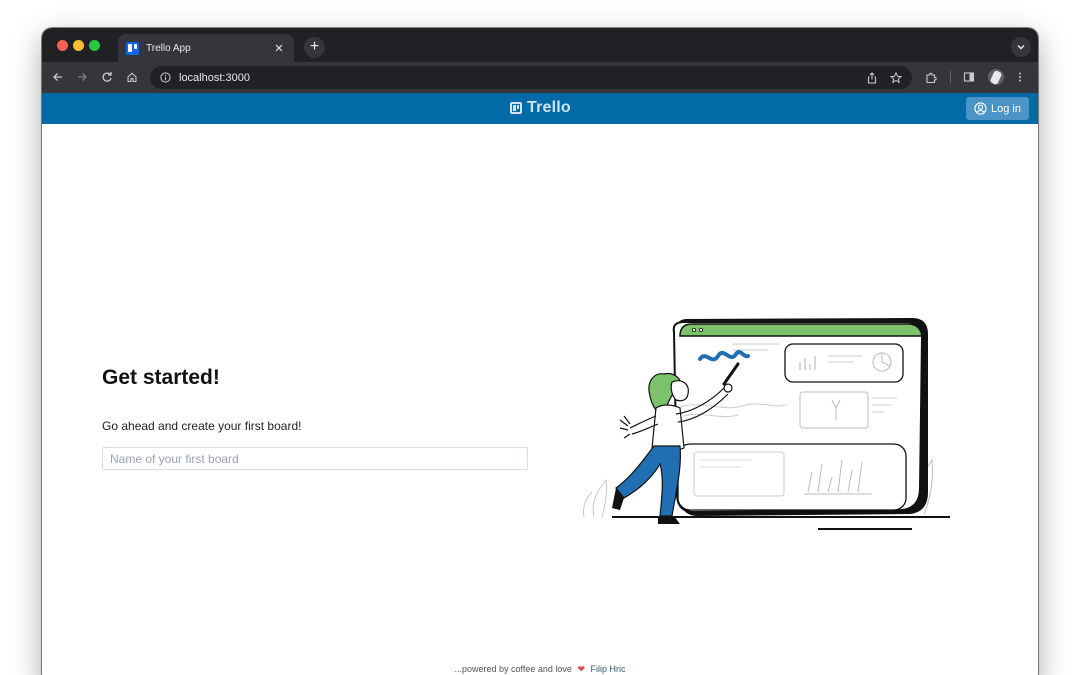 The height and width of the screenshot is (675, 1080). I want to click on profile-button, so click(996, 77).